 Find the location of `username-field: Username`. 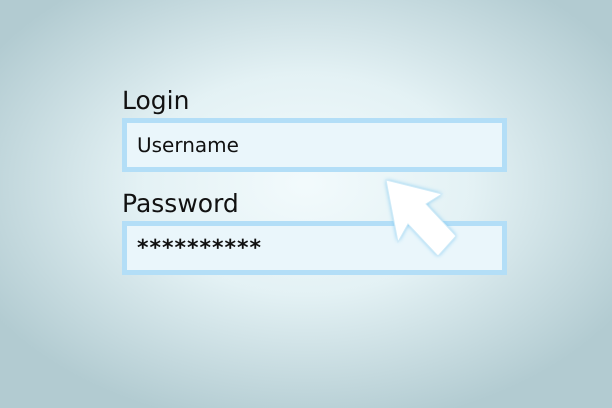

username-field: Username is located at coordinates (314, 145).